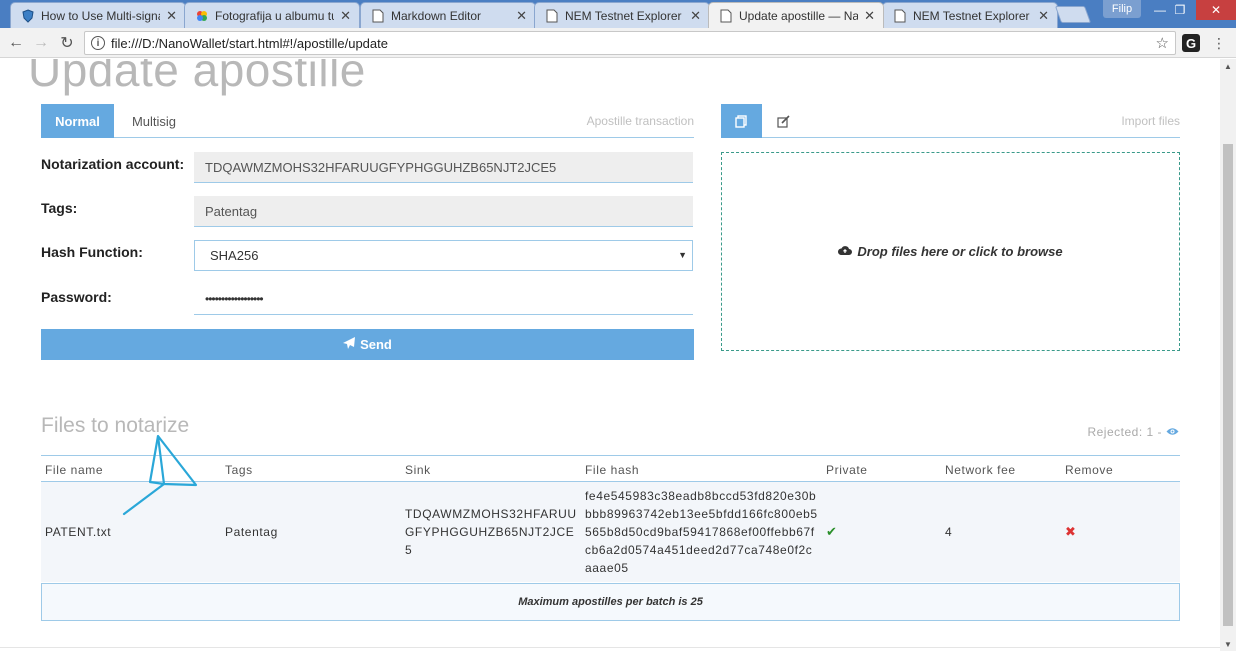 Image resolution: width=1236 pixels, height=651 pixels. What do you see at coordinates (443, 211) in the screenshot?
I see `tags-field: Patentag` at bounding box center [443, 211].